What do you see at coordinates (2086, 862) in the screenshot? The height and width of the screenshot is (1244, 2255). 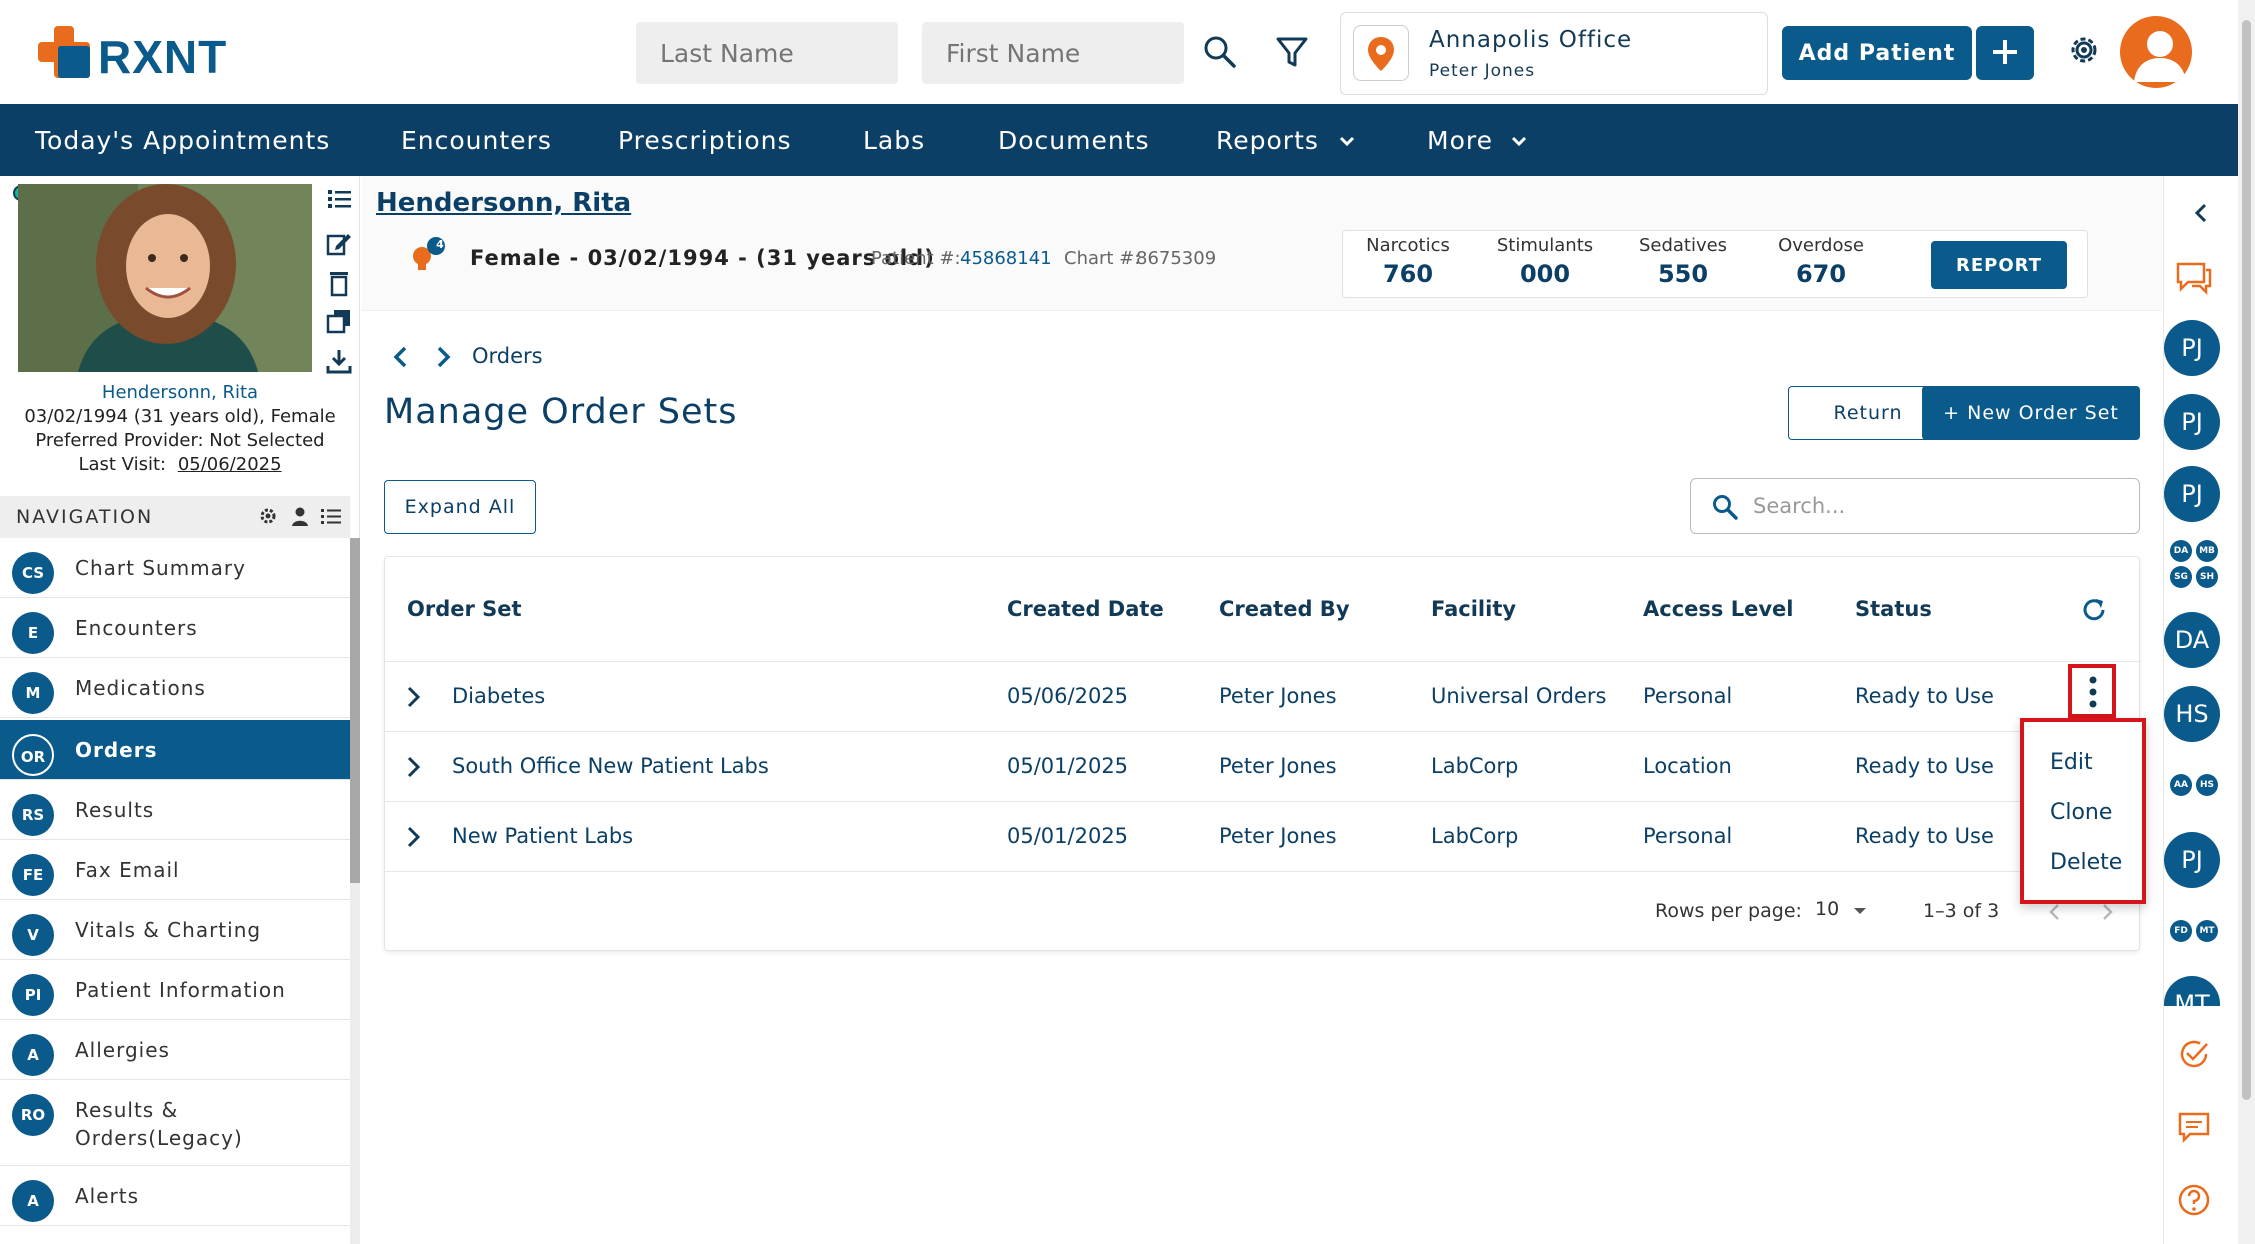 I see `menu-item-delete: Delete` at bounding box center [2086, 862].